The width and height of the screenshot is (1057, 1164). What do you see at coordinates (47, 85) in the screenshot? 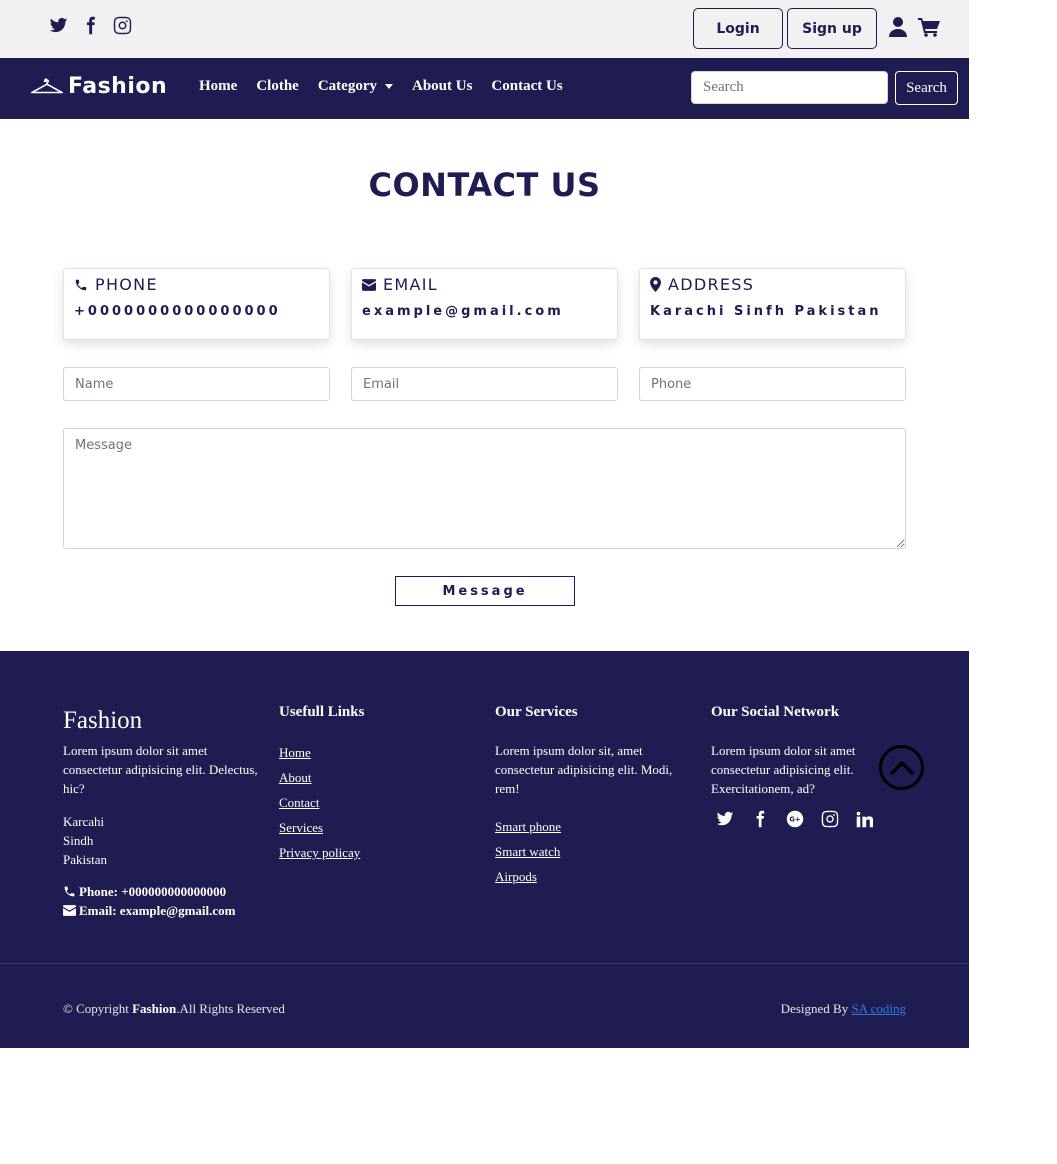
I see `hanger-icon` at bounding box center [47, 85].